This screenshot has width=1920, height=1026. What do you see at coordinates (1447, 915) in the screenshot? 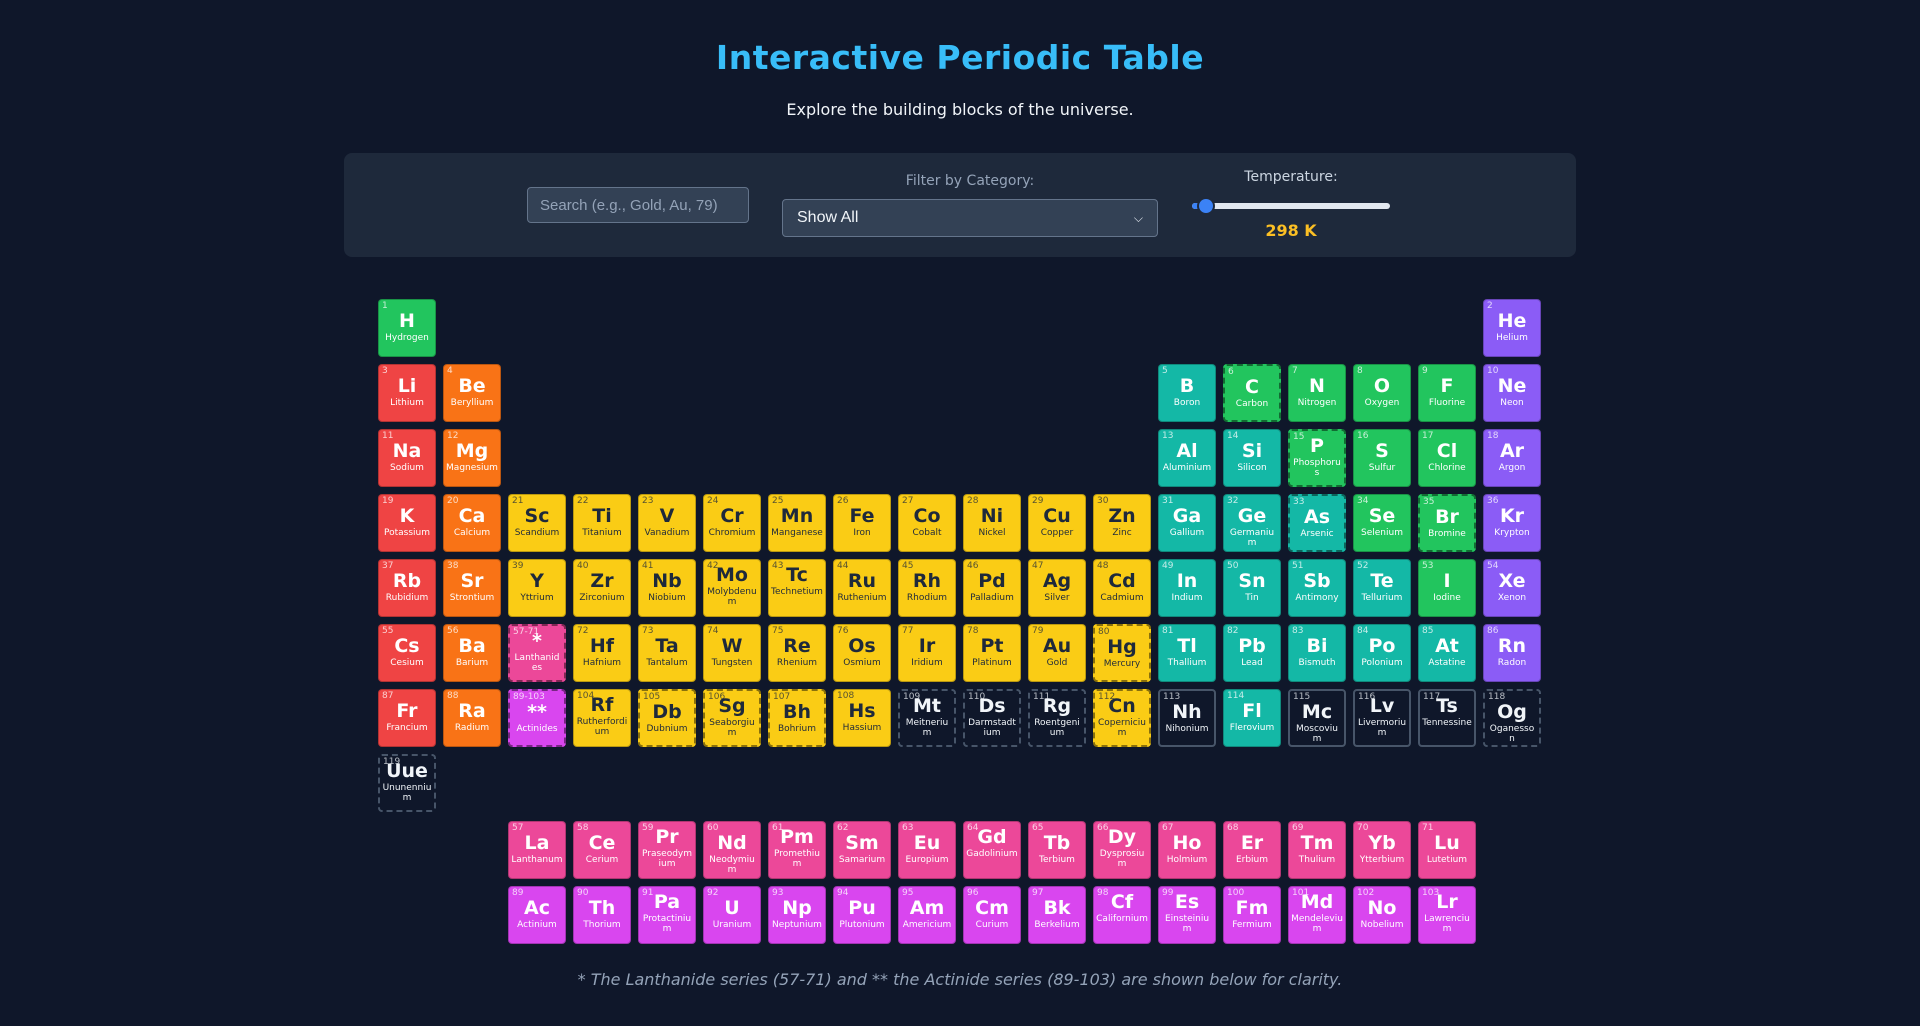
I see `element-tile-lr: 103 Lr Lawrencium` at bounding box center [1447, 915].